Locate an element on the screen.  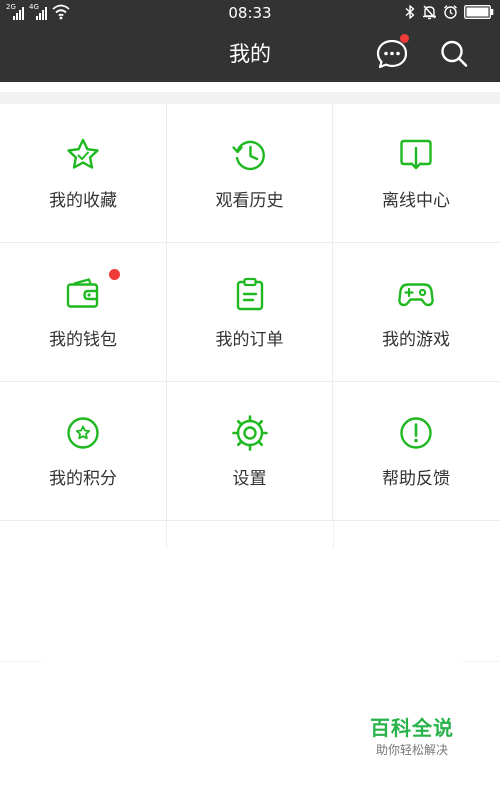
watermark: 百科全说 助你轻松解决 is located at coordinates (412, 737).